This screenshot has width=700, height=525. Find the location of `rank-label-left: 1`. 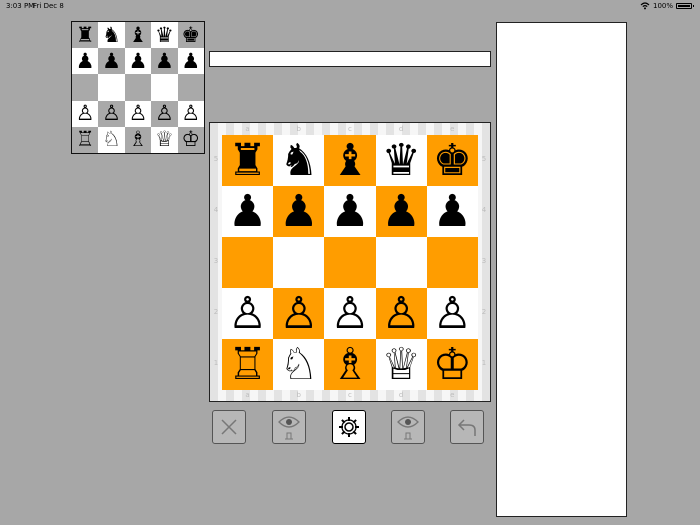

rank-label-left: 1 is located at coordinates (216, 363).